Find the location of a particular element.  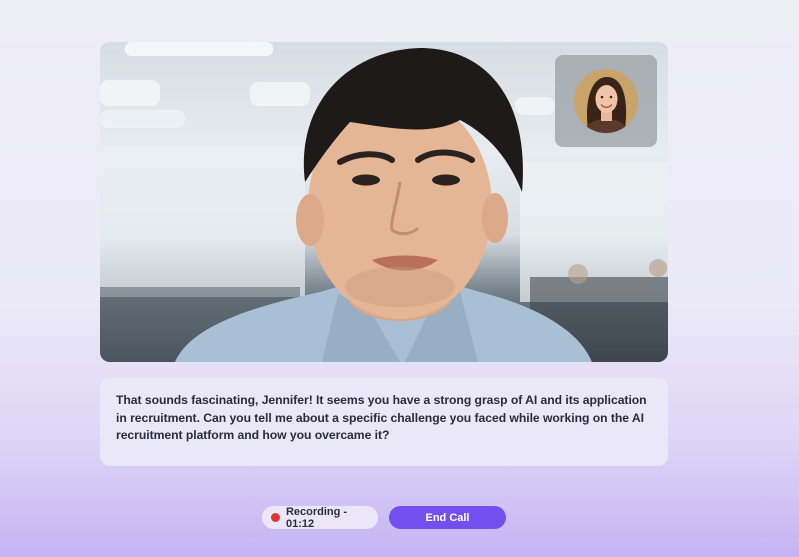

call-controls: Recording - 01:12 End Call is located at coordinates (399, 518).